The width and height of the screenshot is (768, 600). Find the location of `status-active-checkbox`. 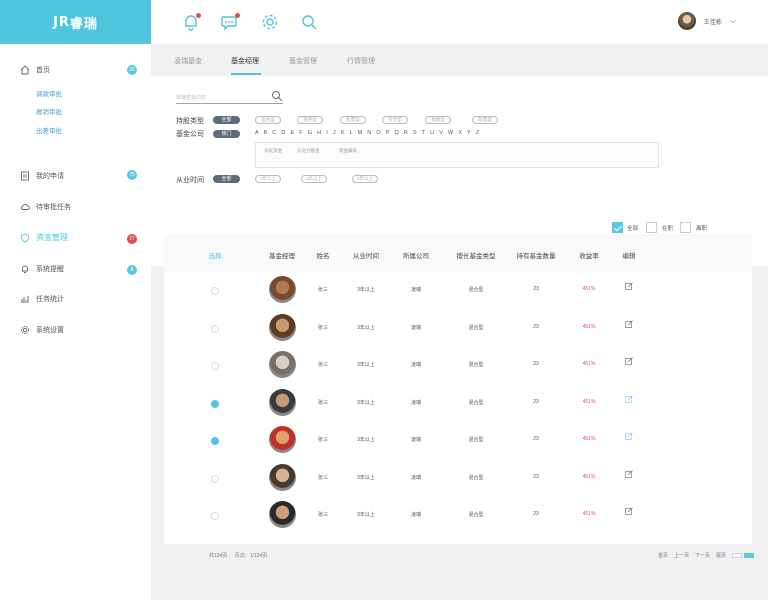

status-active-checkbox is located at coordinates (651, 227).